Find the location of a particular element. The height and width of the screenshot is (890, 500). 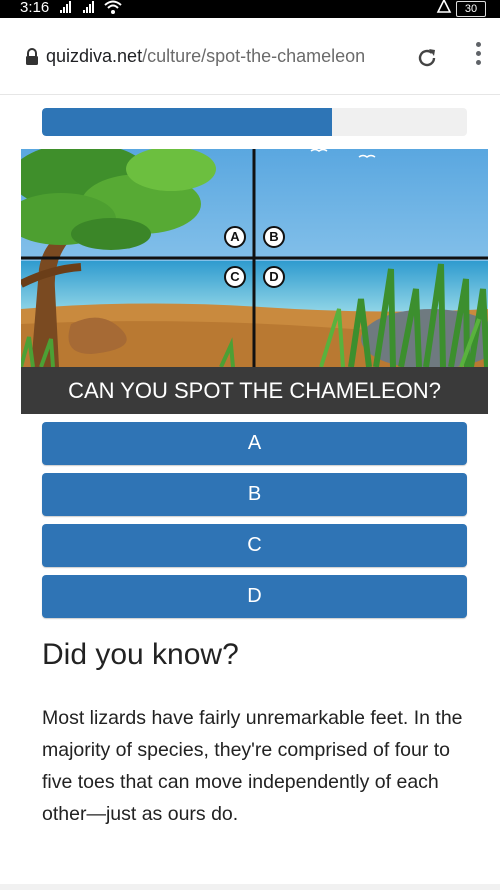

more-vert-icon is located at coordinates (478, 57).